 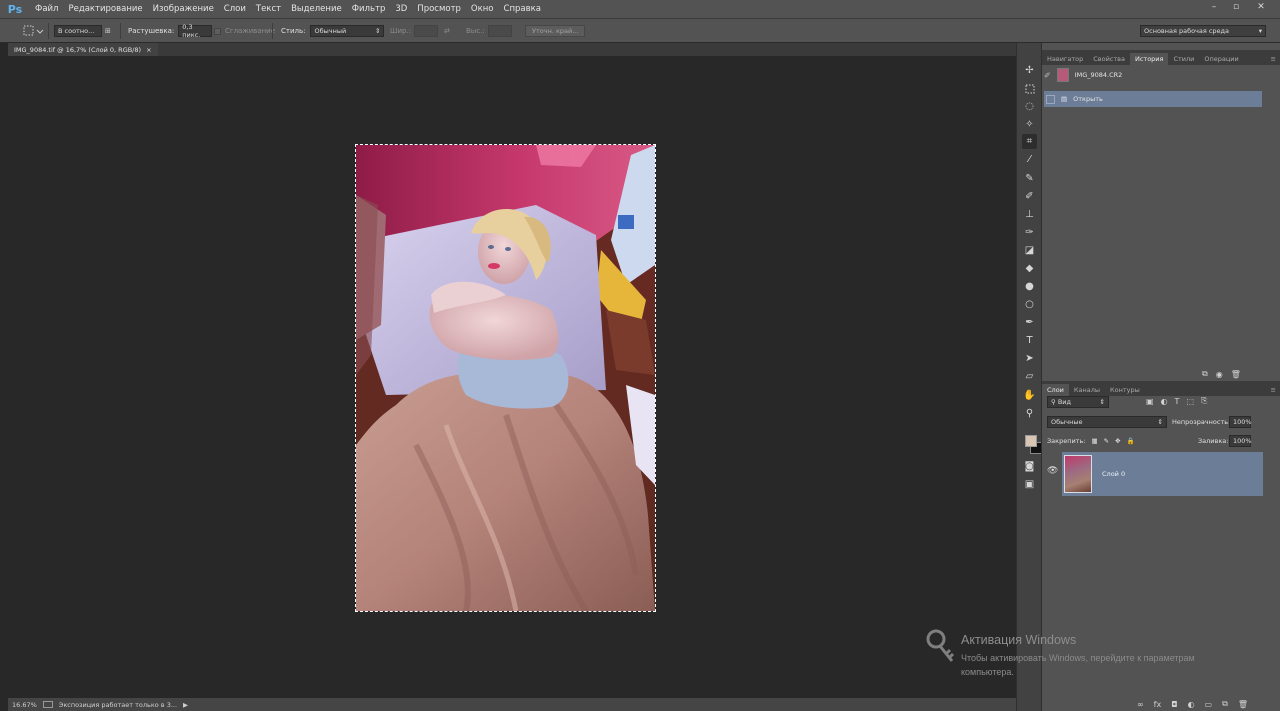 I want to click on lock-all-icon: 🔒, so click(x=1131, y=441).